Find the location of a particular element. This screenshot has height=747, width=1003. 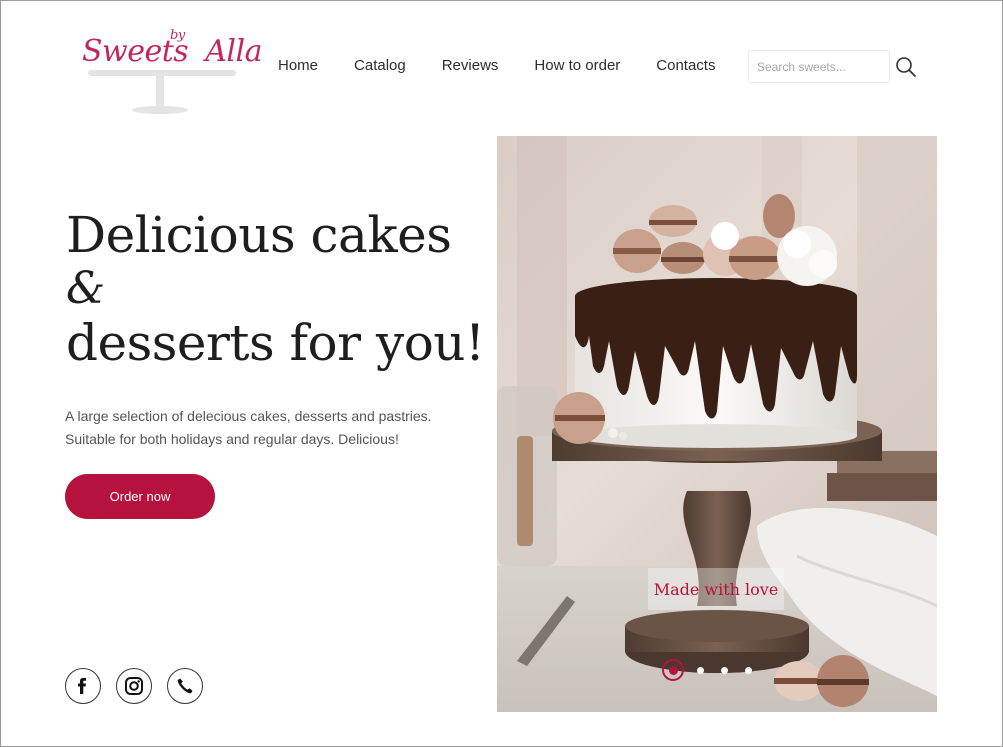

search-box is located at coordinates (819, 66).